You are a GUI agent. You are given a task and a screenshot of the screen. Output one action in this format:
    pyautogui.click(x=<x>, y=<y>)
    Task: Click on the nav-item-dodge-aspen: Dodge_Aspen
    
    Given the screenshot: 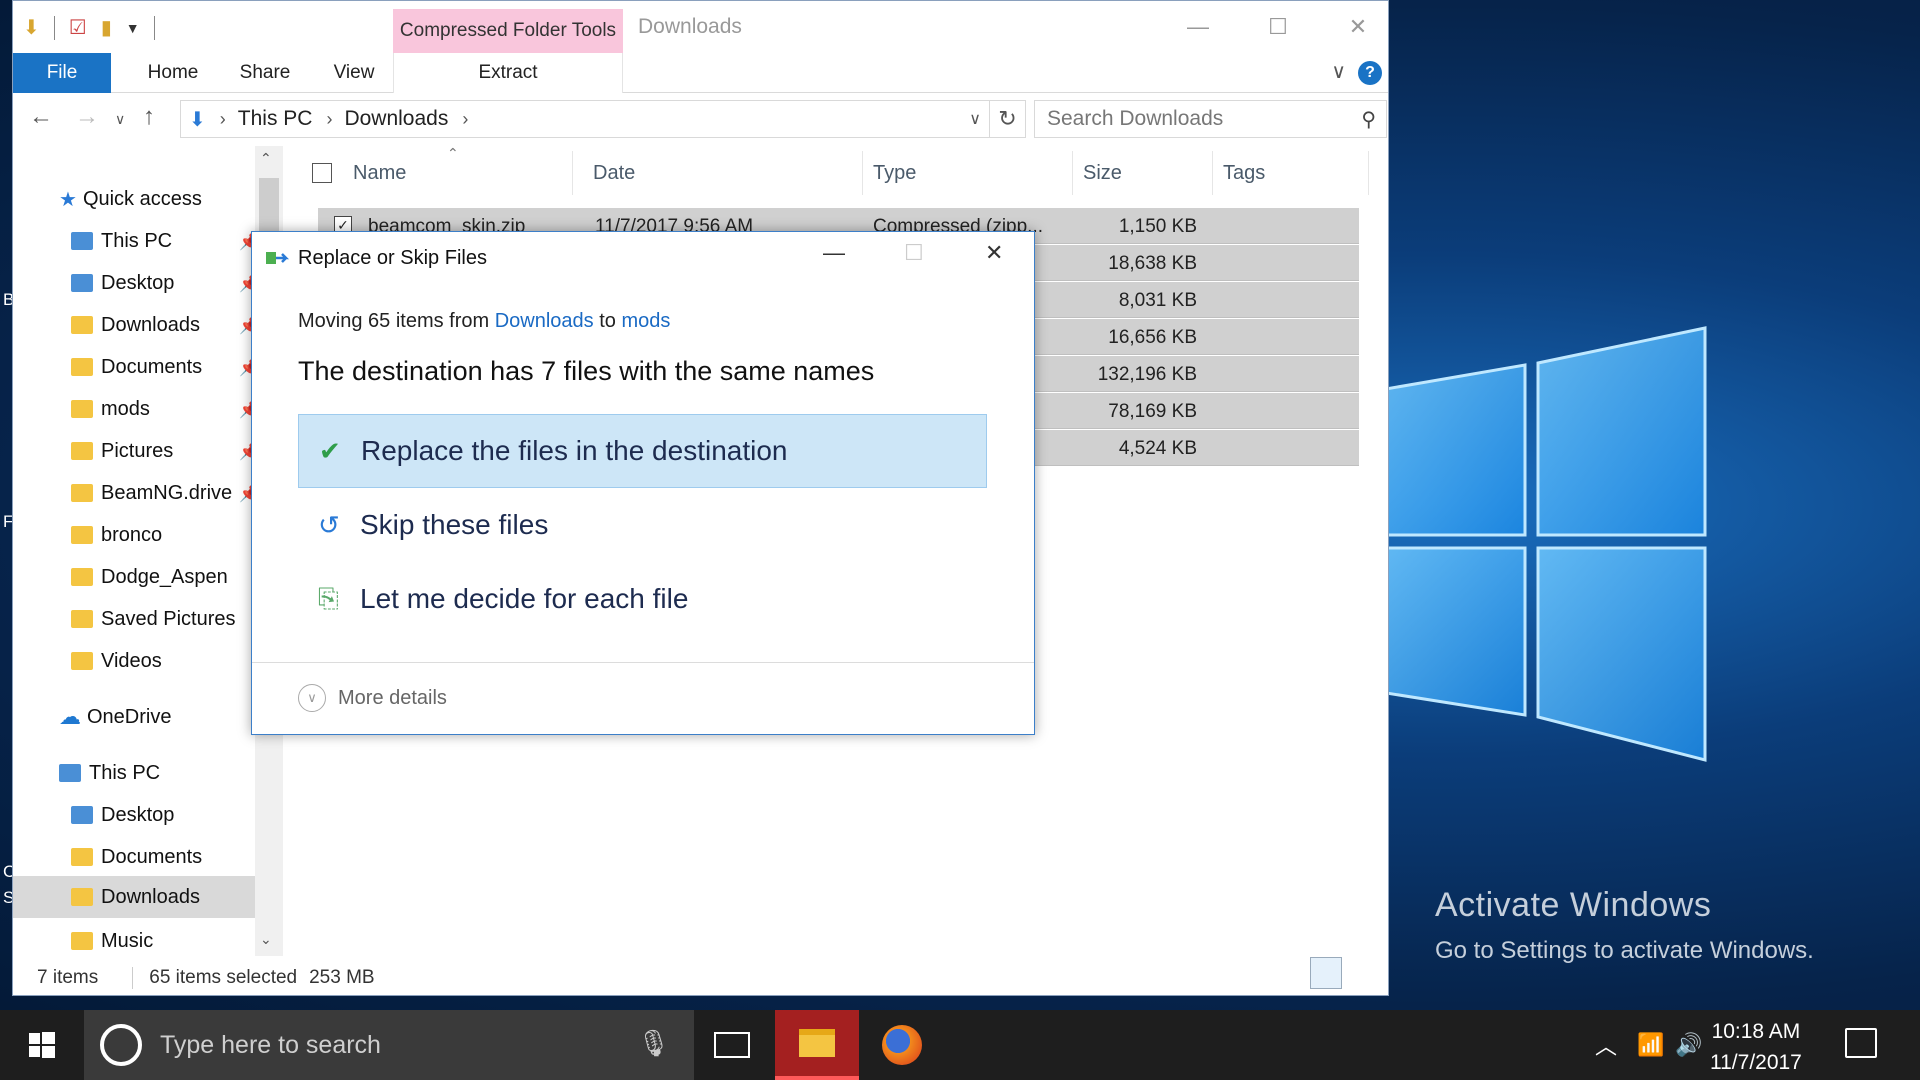 What is the action you would take?
    pyautogui.click(x=149, y=577)
    